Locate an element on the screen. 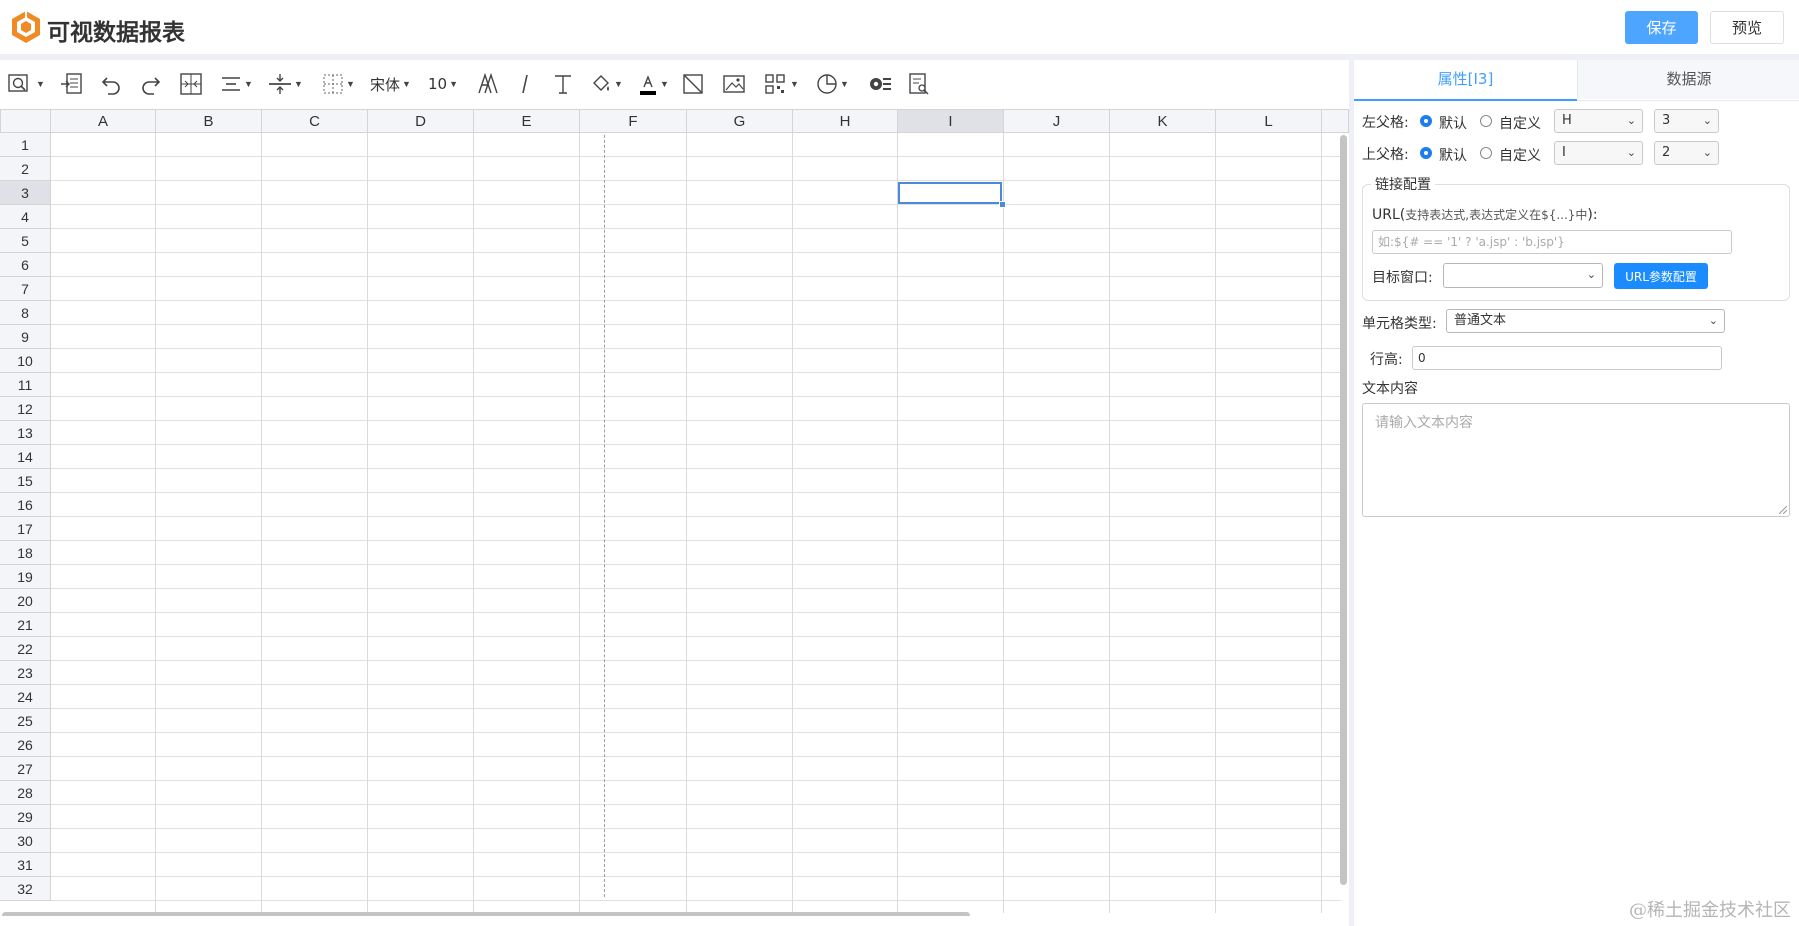  column-header: C is located at coordinates (315, 121).